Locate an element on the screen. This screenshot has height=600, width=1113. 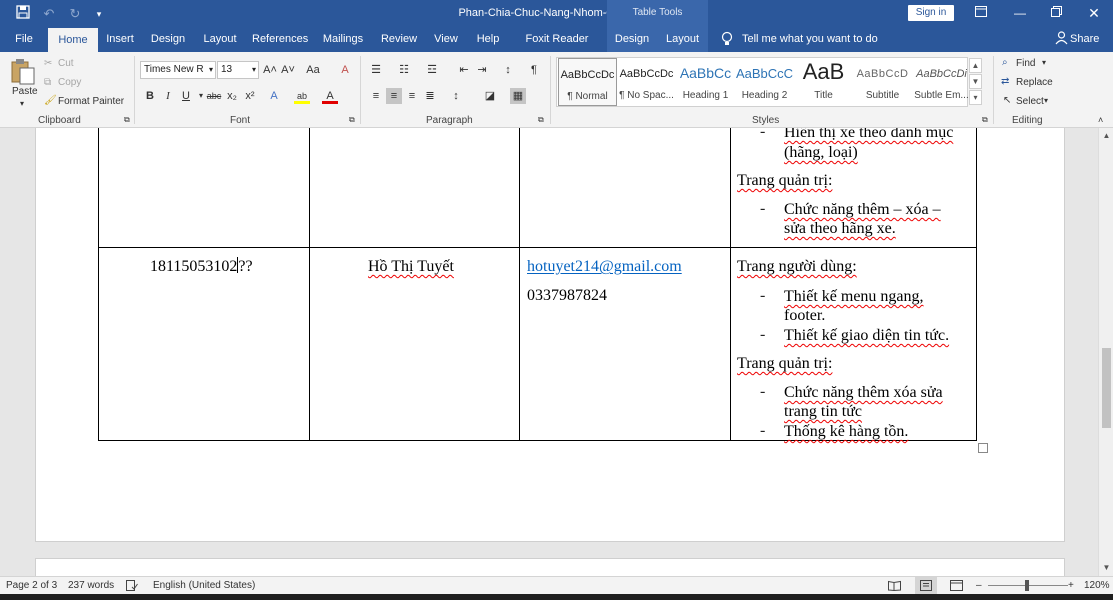
increase-indent-icon: ⇥ is located at coordinates (482, 70).